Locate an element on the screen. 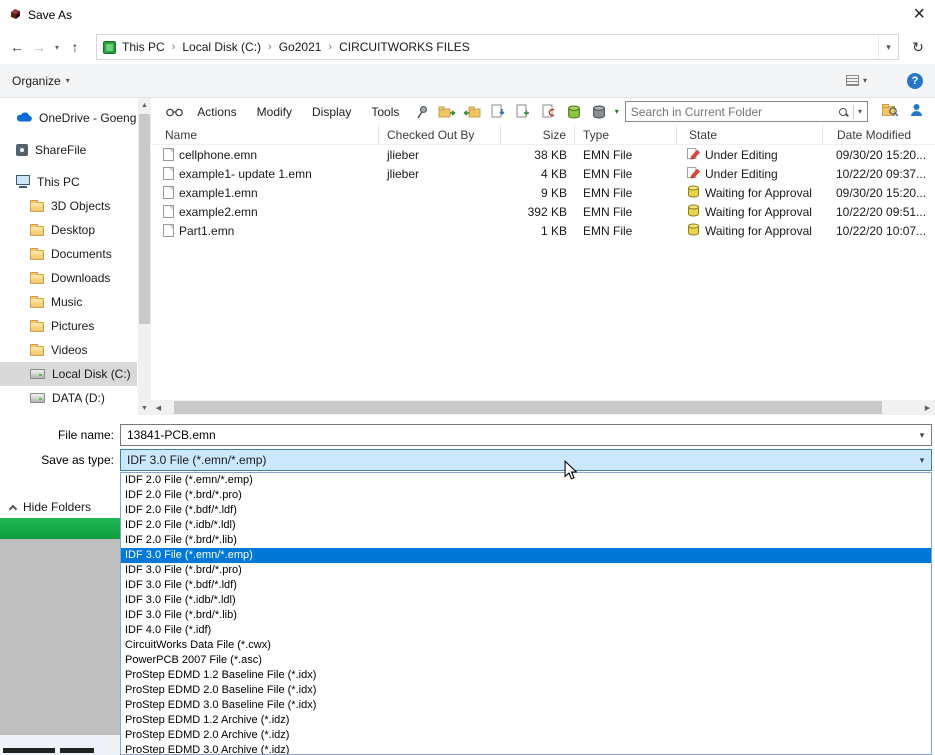 Image resolution: width=935 pixels, height=755 pixels. filetype-option: IDF 3.0 File (*.brd/*.pro) is located at coordinates (526, 570).